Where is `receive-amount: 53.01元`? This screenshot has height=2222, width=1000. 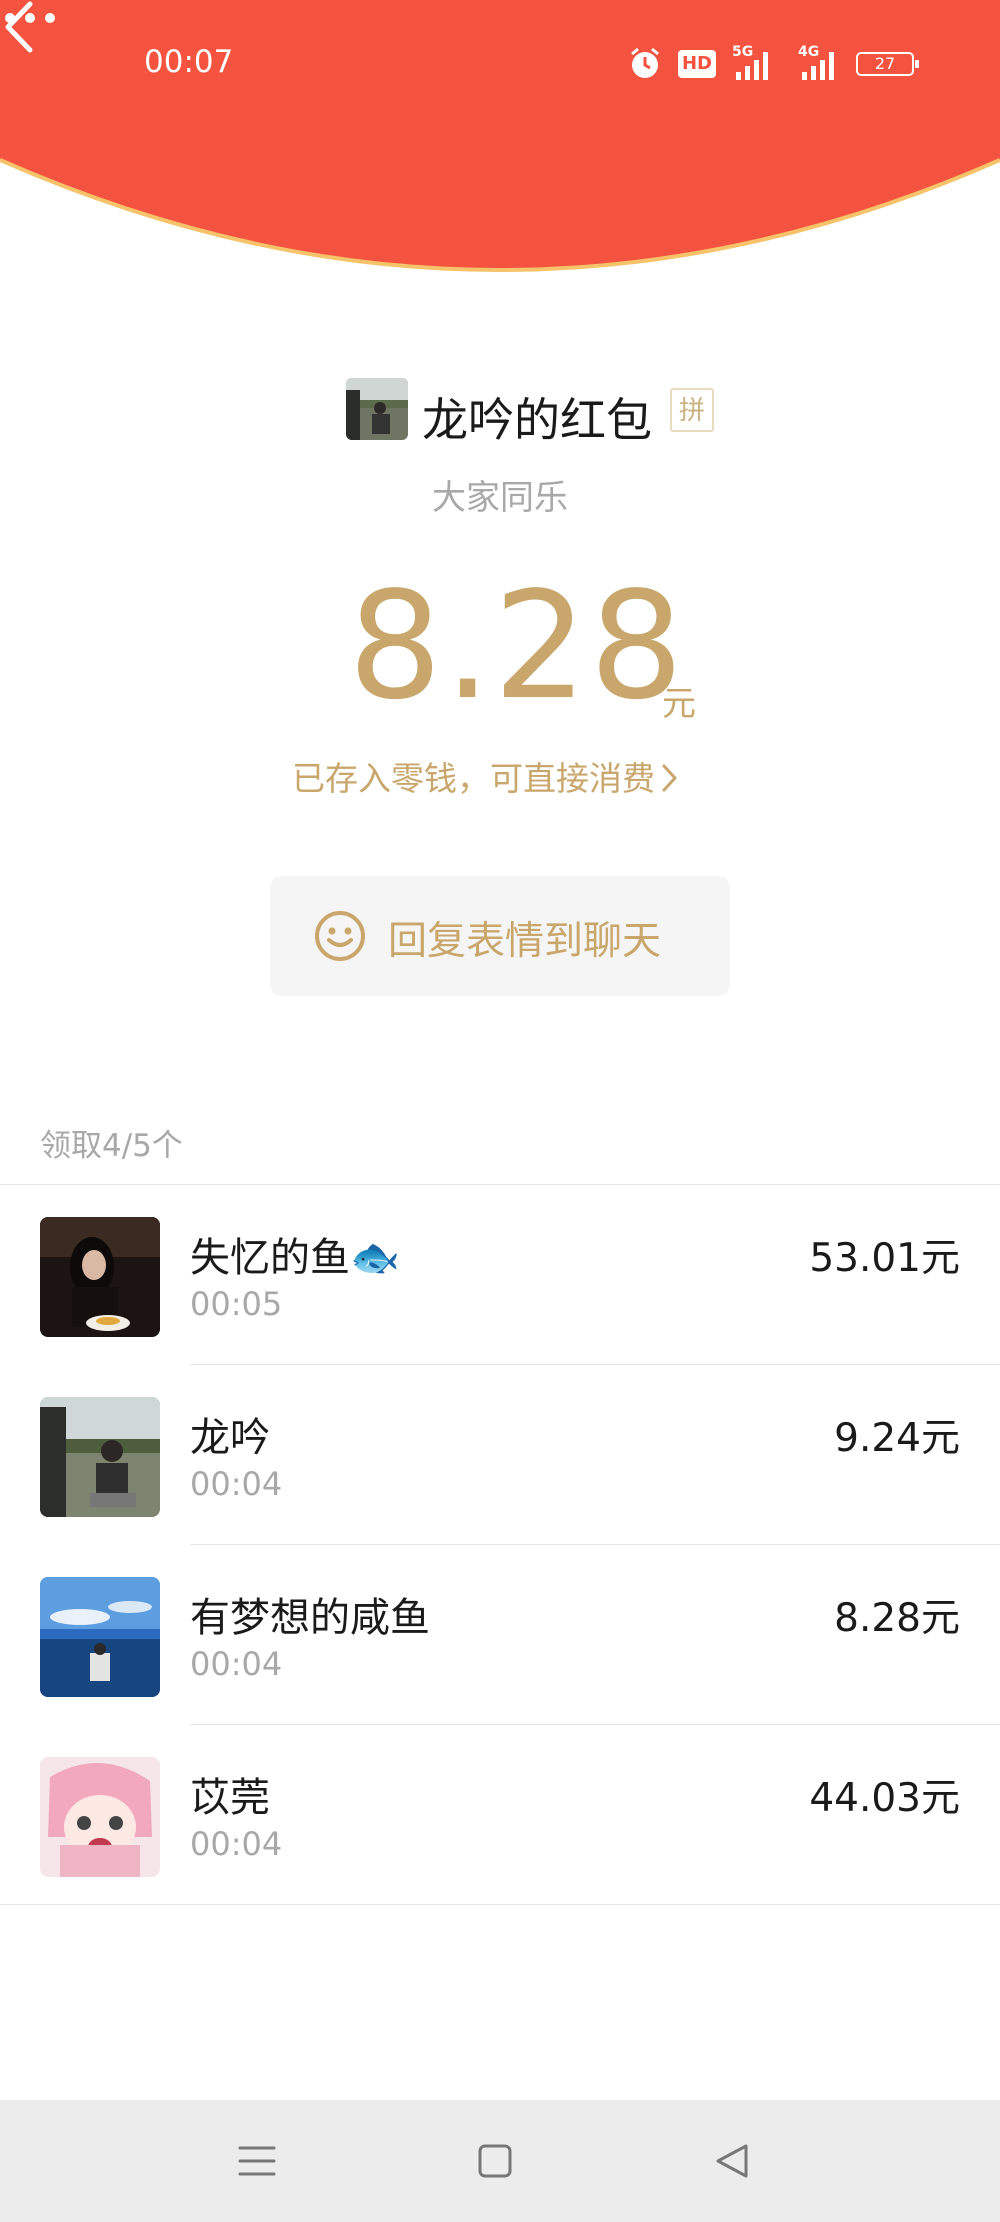
receive-amount: 53.01元 is located at coordinates (884, 1258).